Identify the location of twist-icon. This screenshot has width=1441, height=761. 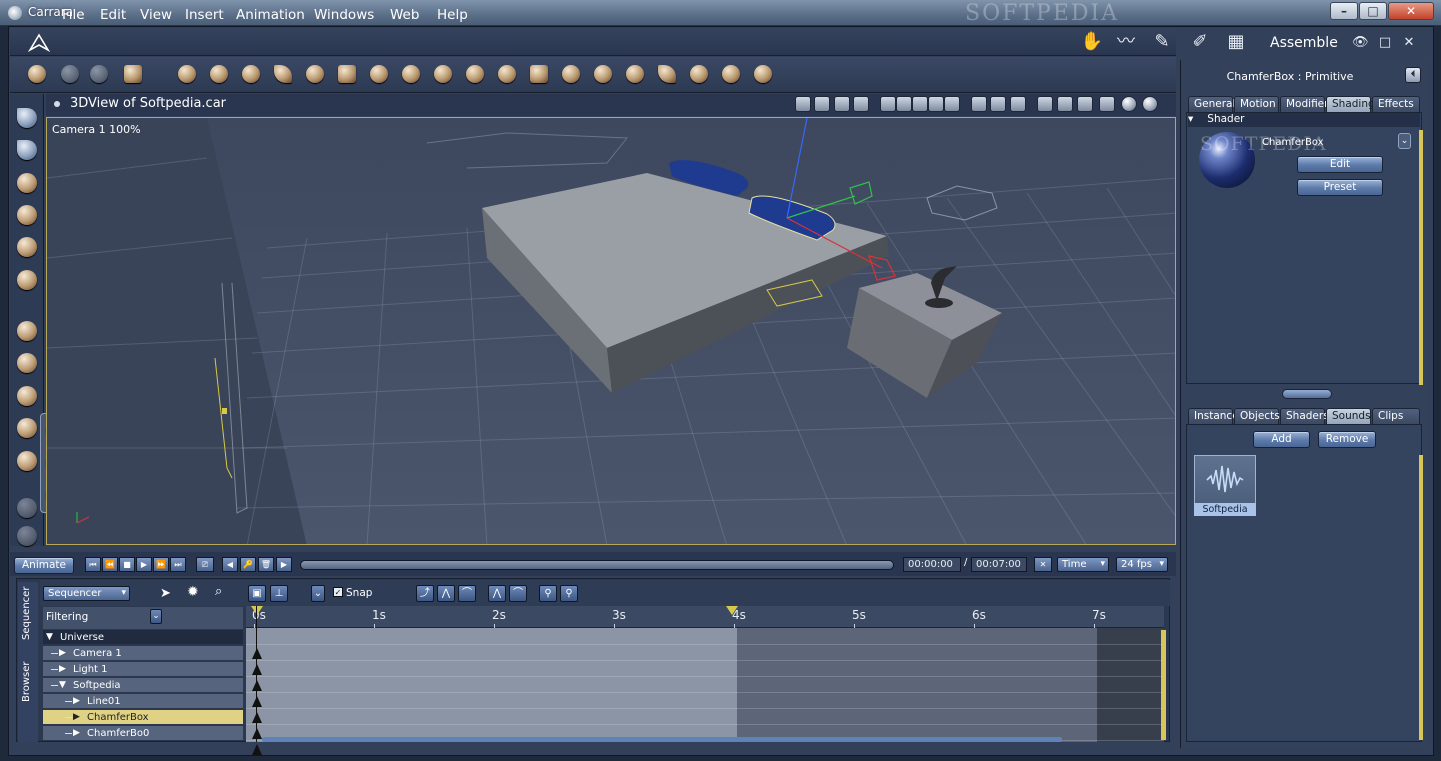
(27, 215).